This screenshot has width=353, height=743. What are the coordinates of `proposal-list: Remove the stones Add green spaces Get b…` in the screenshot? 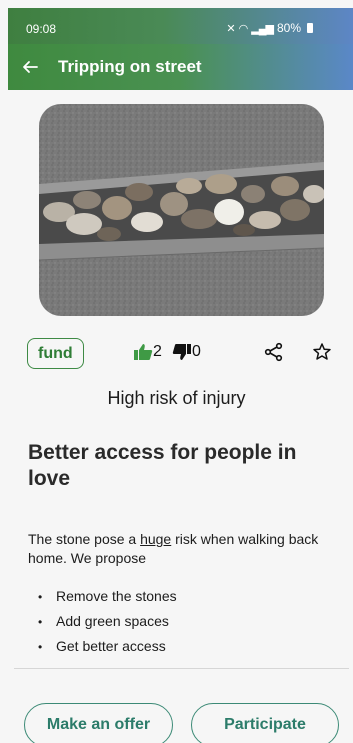 It's located at (107, 621).